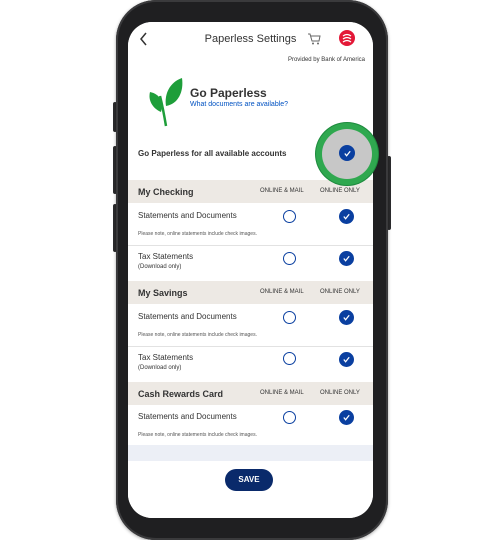 The image size is (500, 540). I want to click on all-accounts-checkbox, so click(347, 153).